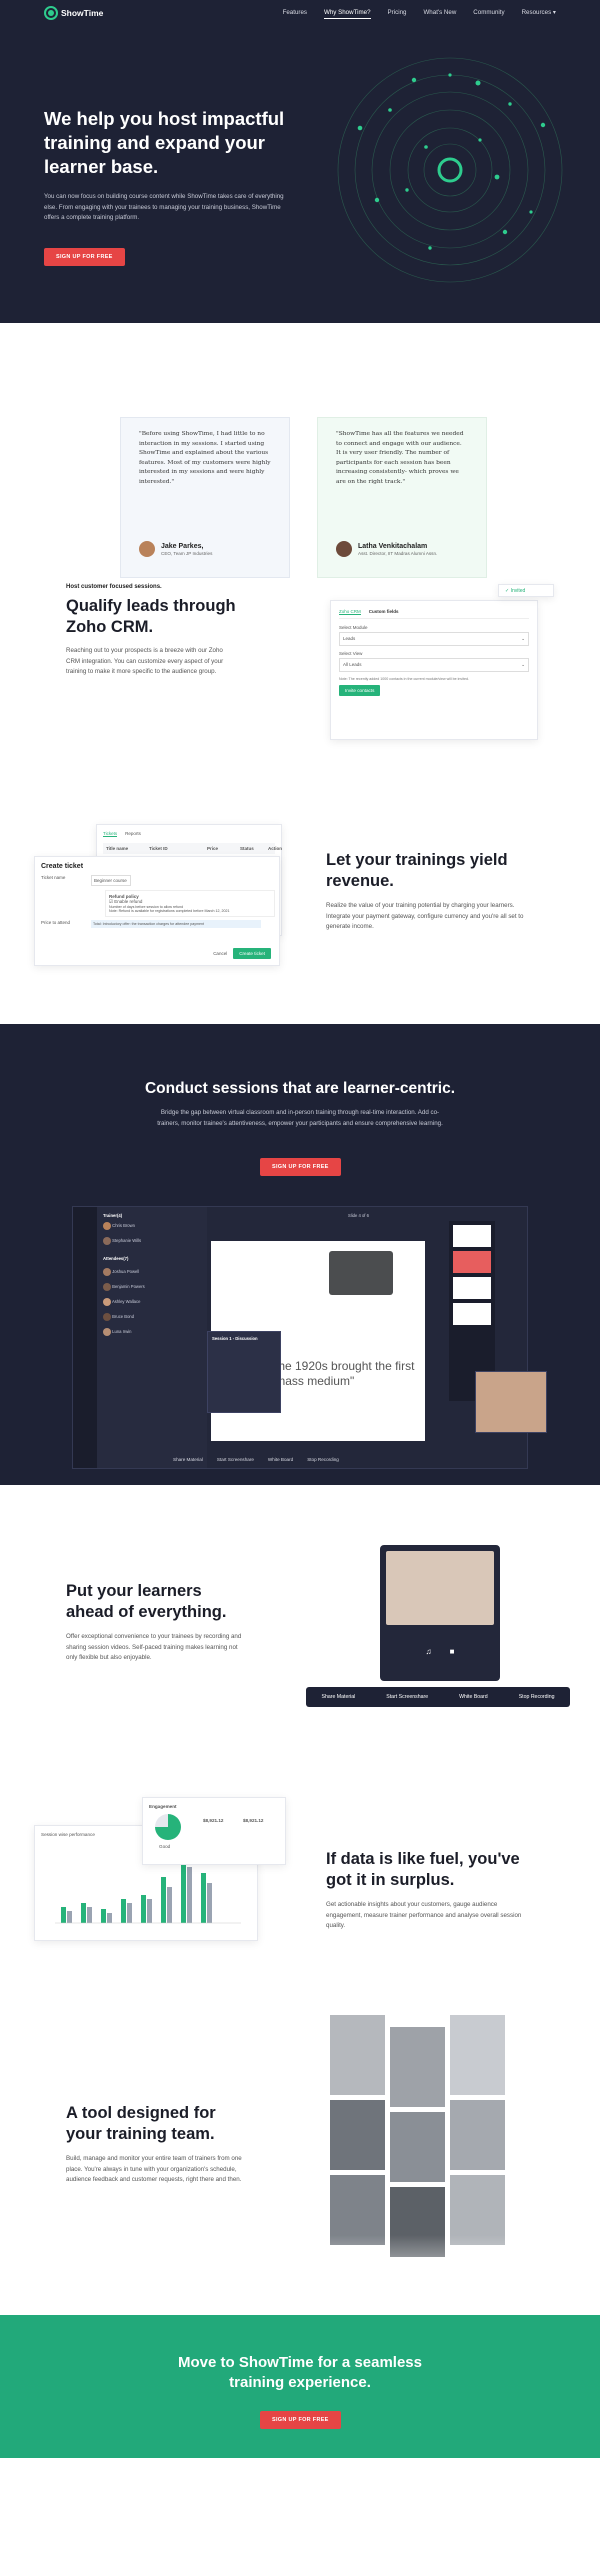 The image size is (600, 2575). What do you see at coordinates (397, 14) in the screenshot?
I see `nav-item-pricing: Pricing` at bounding box center [397, 14].